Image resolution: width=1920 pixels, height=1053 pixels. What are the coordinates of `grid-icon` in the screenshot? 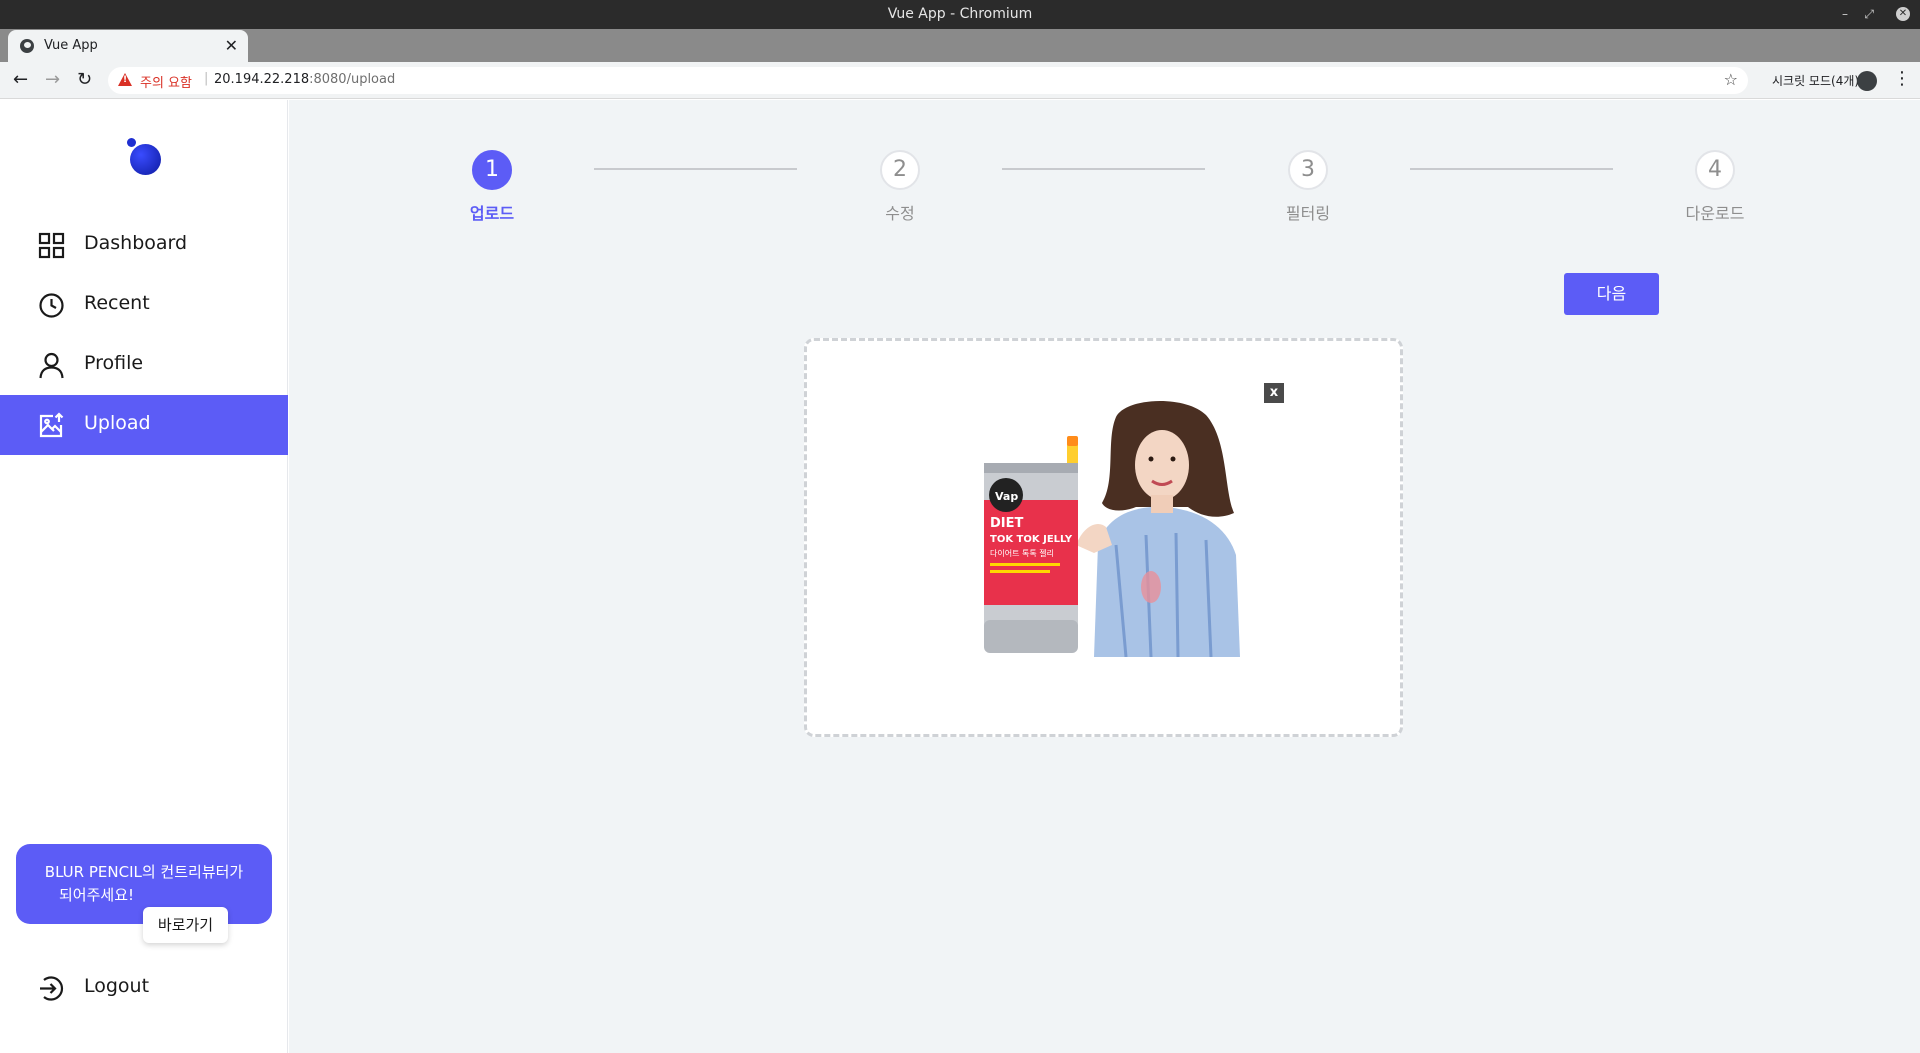 It's located at (51, 245).